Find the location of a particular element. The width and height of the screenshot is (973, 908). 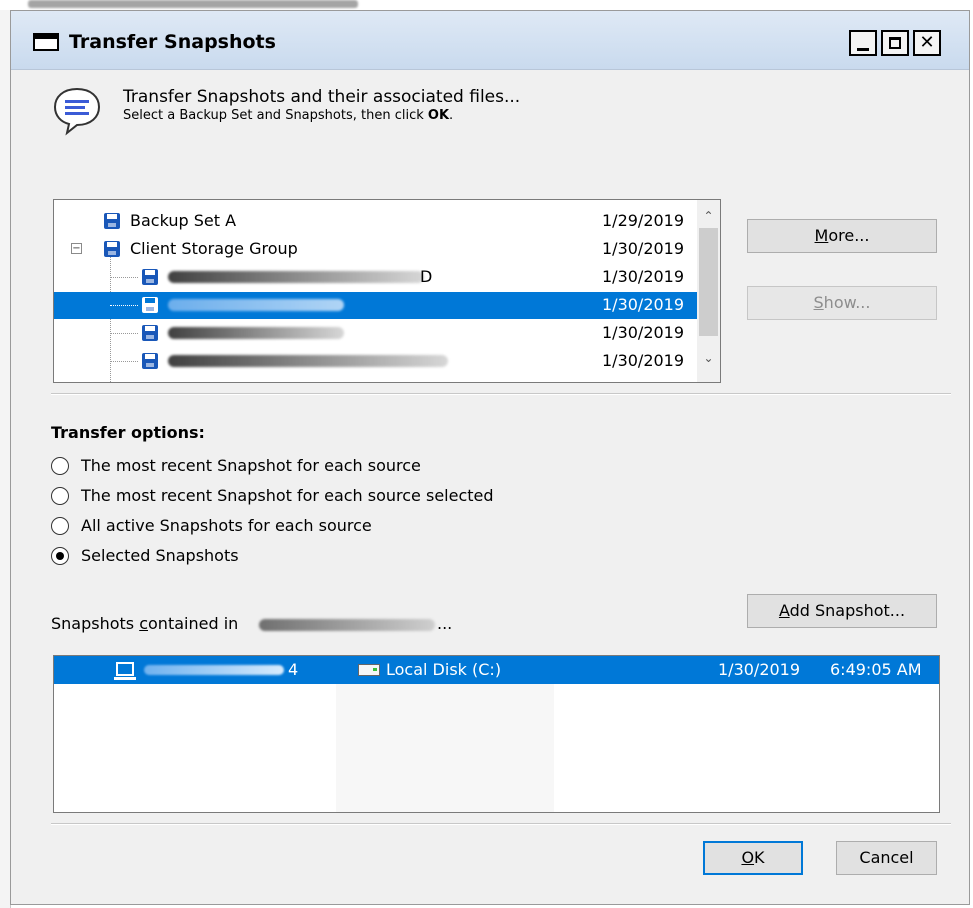

scroll-up-icon: ⌃ is located at coordinates (708, 216).